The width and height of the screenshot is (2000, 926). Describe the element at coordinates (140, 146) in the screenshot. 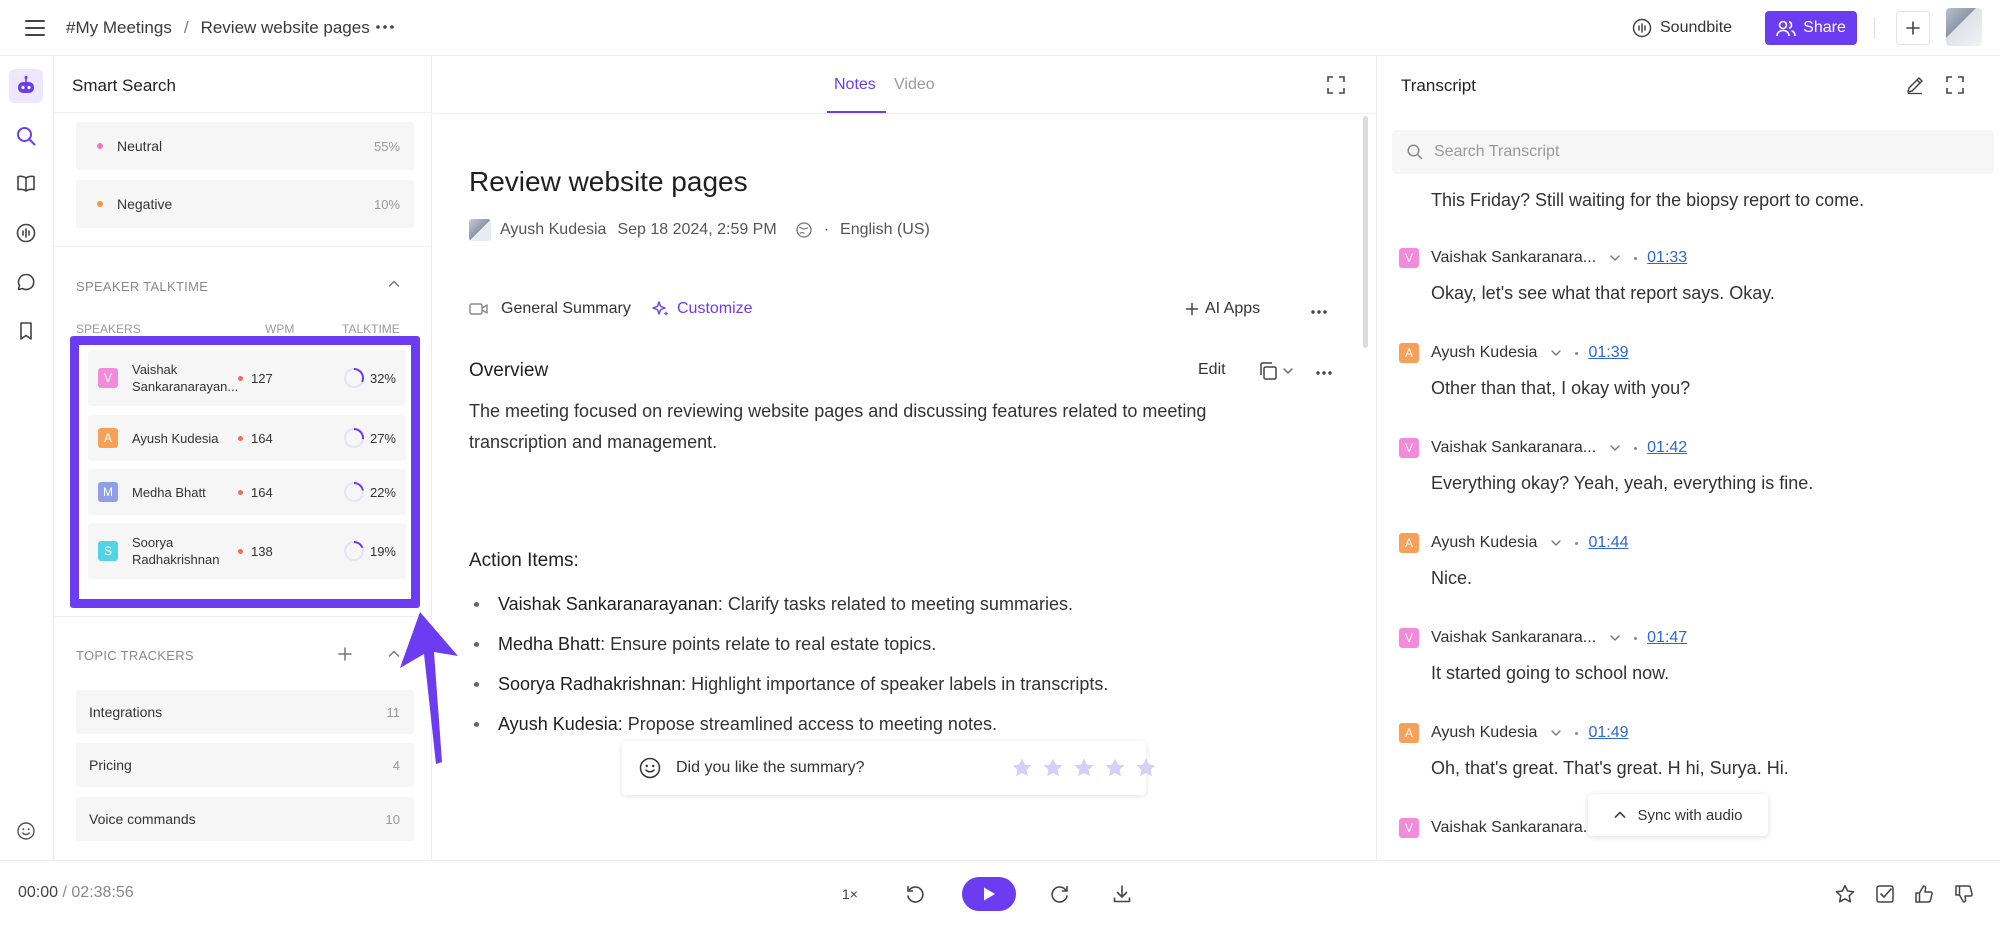

I see `sentiment-label: Neutral` at that location.